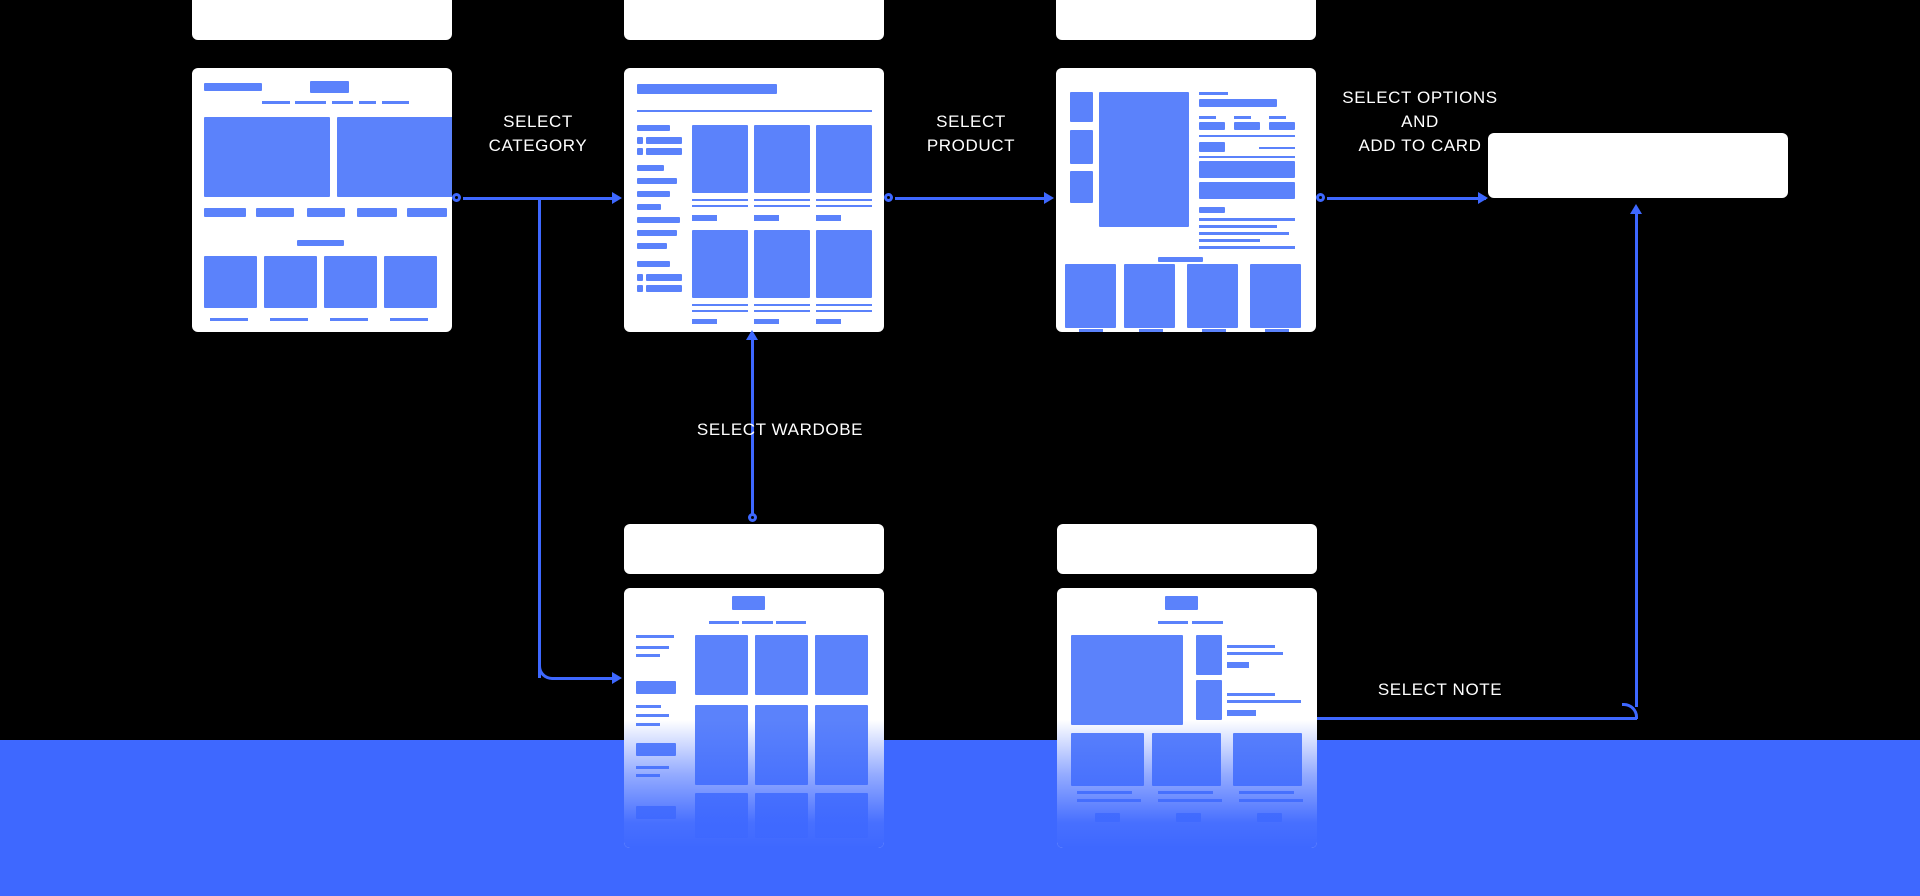 Image resolution: width=1920 pixels, height=896 pixels. What do you see at coordinates (322, 20) in the screenshot?
I see `screen-home-header` at bounding box center [322, 20].